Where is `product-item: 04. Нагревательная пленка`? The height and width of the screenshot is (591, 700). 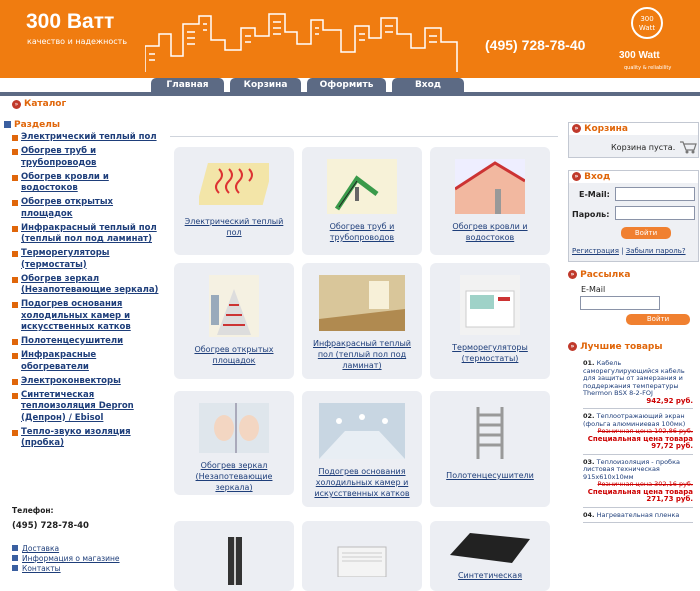
product-item: 04. Нагревательная пленка is located at coordinates (638, 517).